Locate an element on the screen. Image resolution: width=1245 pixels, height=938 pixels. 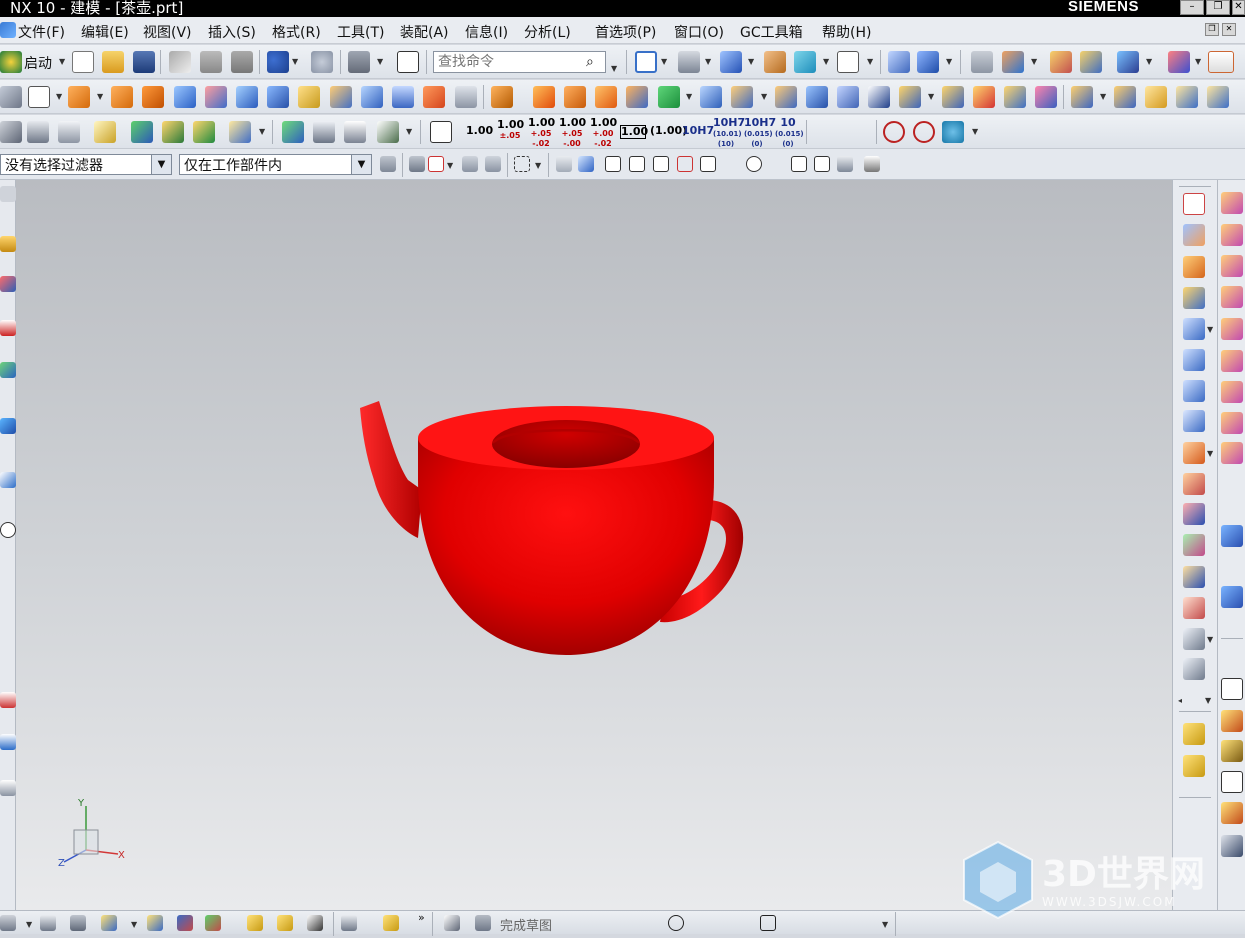
menu-insert: 插入(S) is located at coordinates (232, 32).